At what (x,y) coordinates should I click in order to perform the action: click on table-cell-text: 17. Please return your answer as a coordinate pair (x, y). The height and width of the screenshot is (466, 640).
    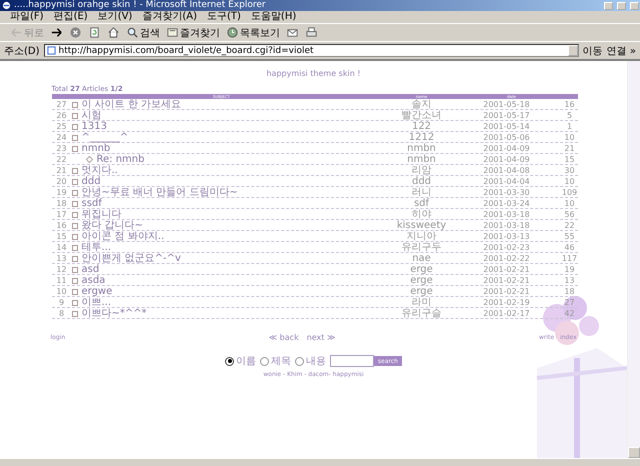
    Looking at the image, I should click on (61, 214).